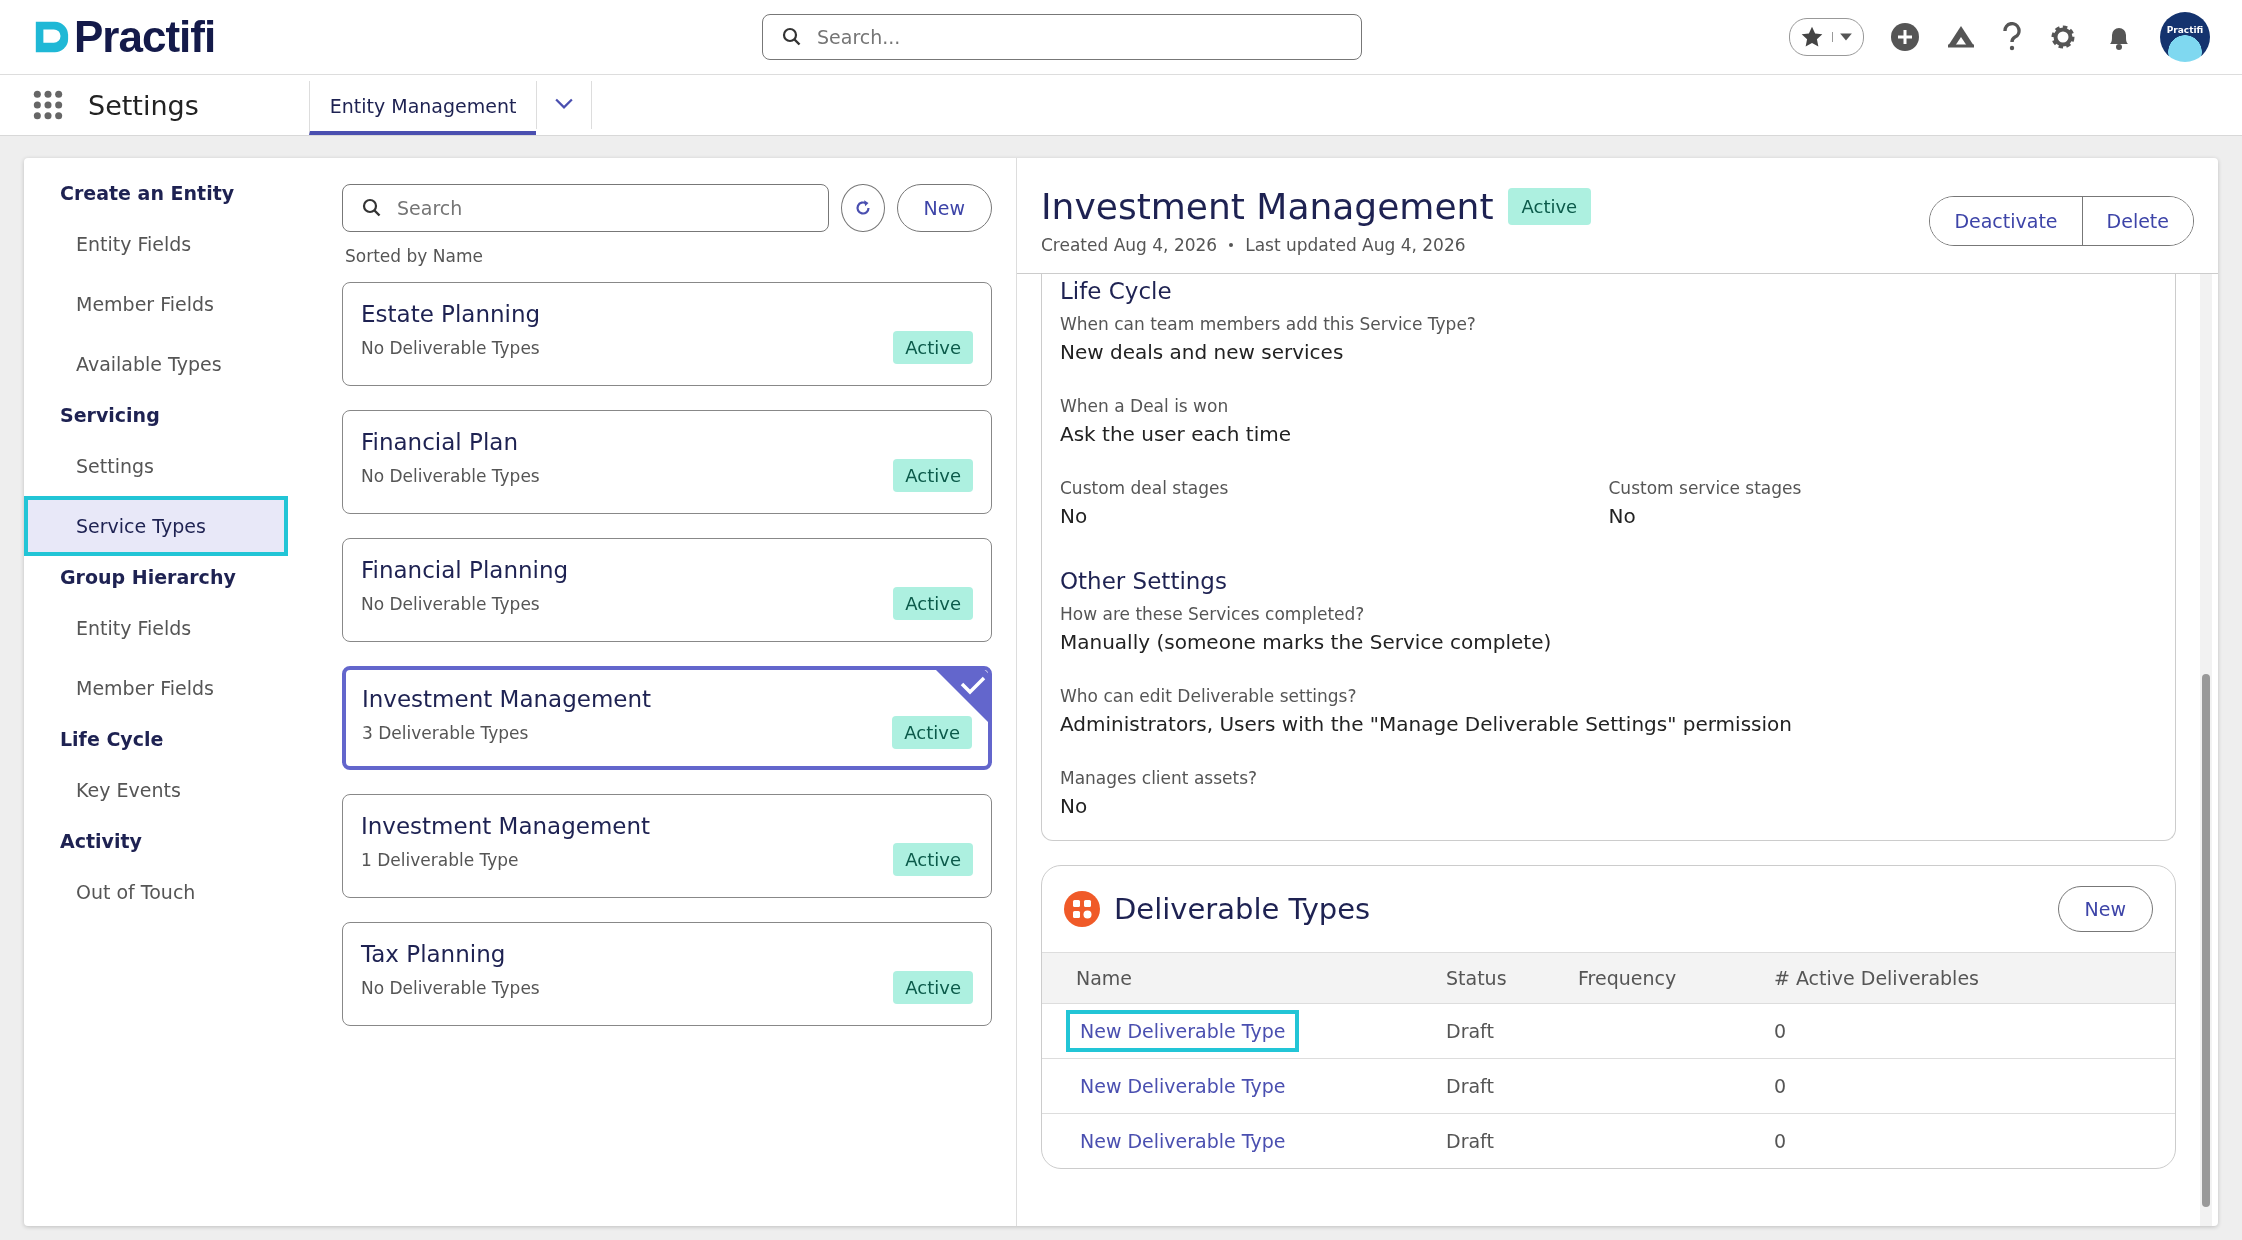 The image size is (2242, 1240). I want to click on field-label: Custom deal stages, so click(1145, 488).